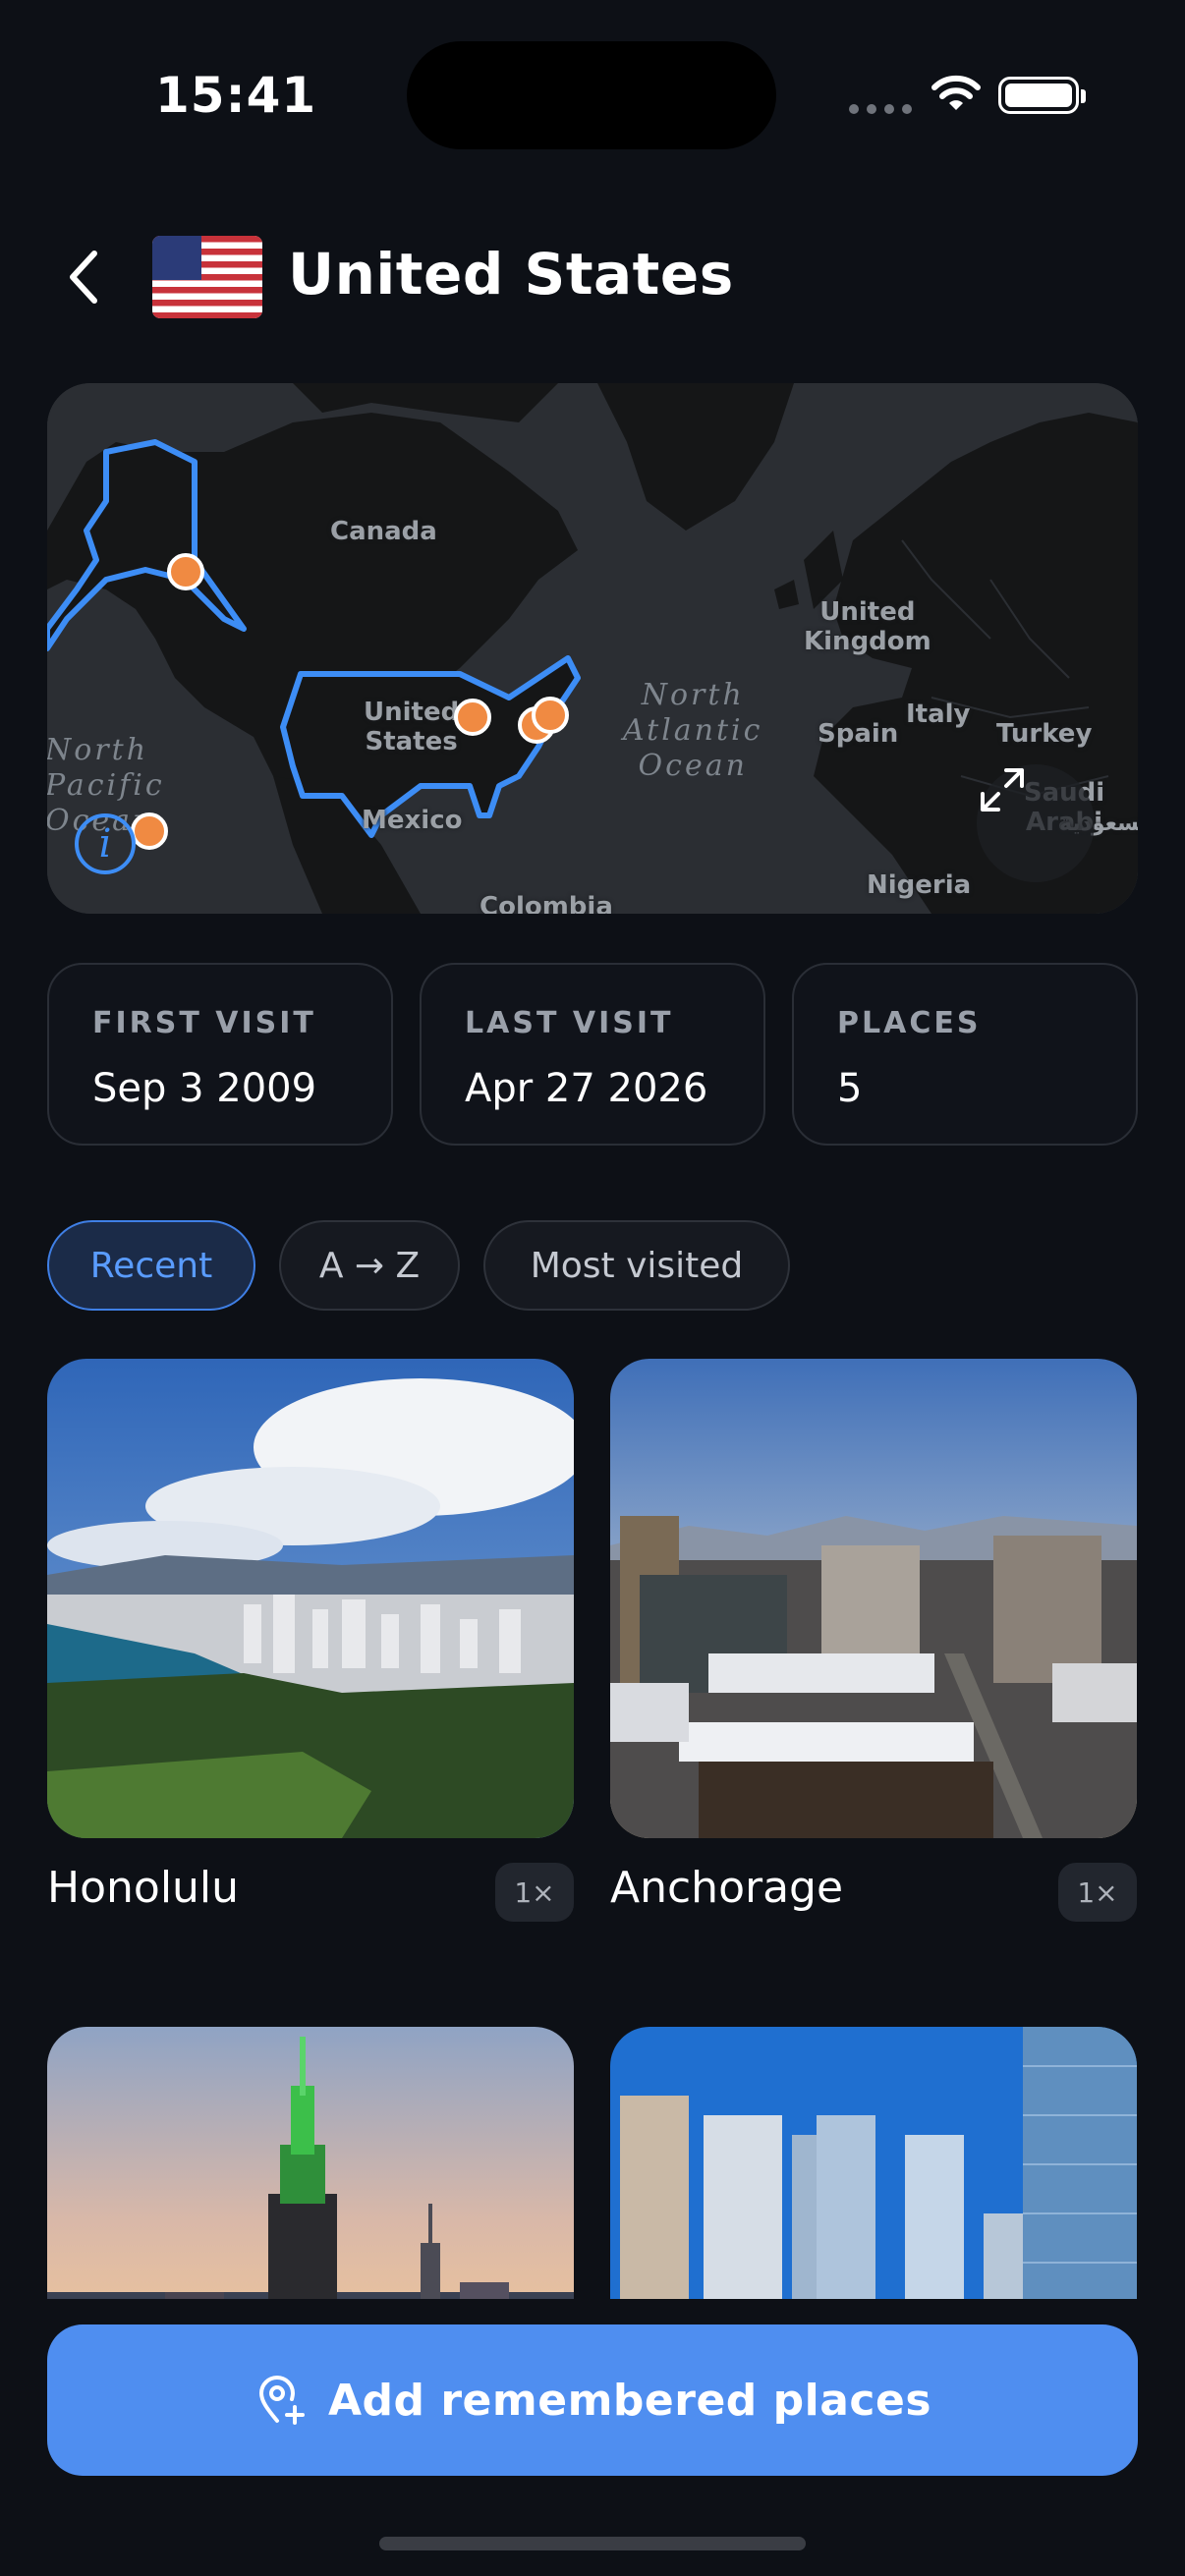  Describe the element at coordinates (727, 1888) in the screenshot. I see `place-name-anchorage: Anchorage` at that location.